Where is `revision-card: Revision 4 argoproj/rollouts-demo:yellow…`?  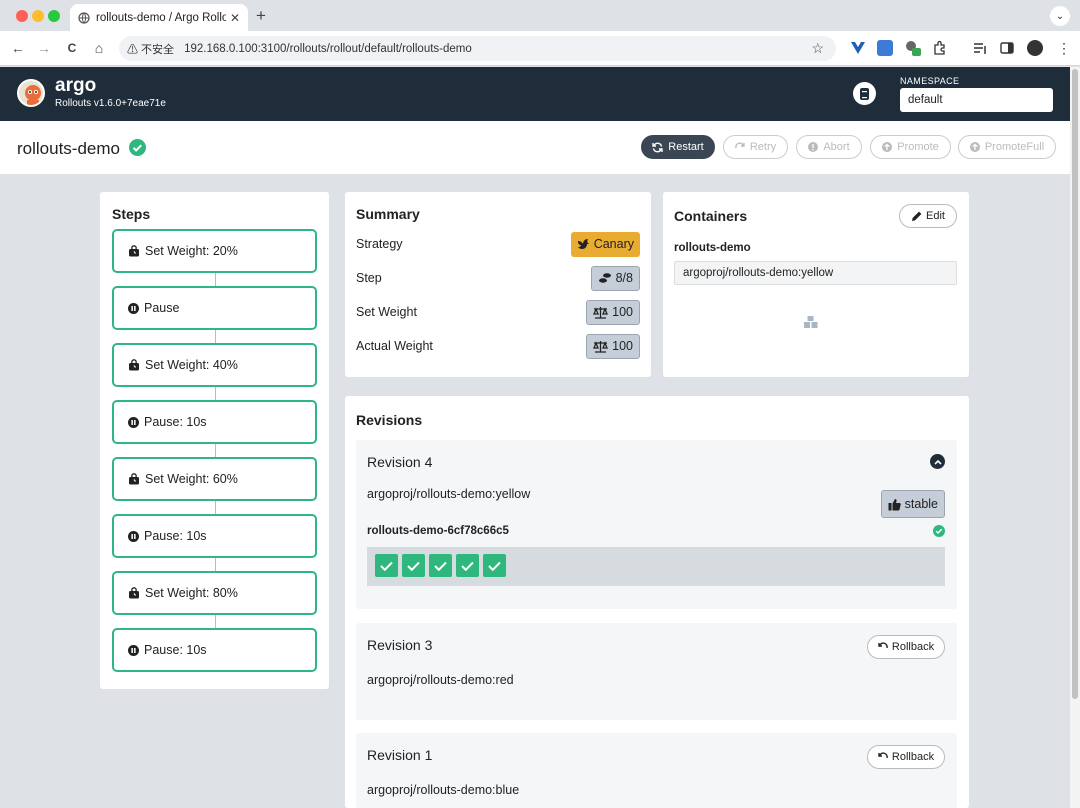 revision-card: Revision 4 argoproj/rollouts-demo:yellow… is located at coordinates (656, 524).